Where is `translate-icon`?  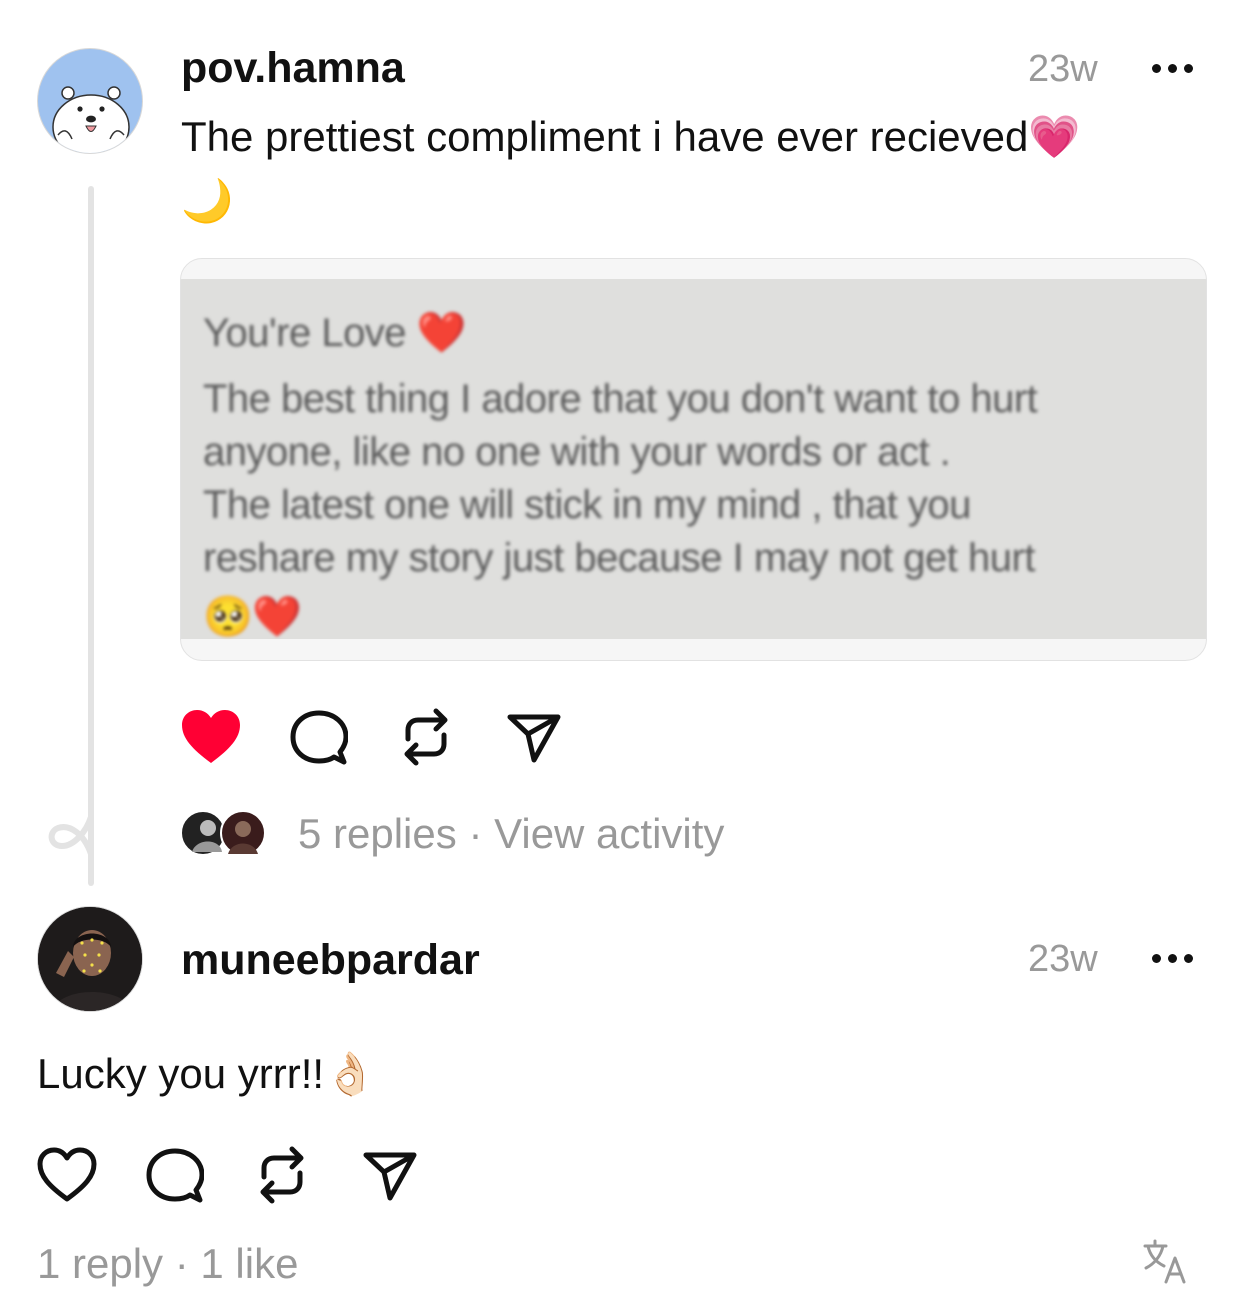 translate-icon is located at coordinates (1165, 1261).